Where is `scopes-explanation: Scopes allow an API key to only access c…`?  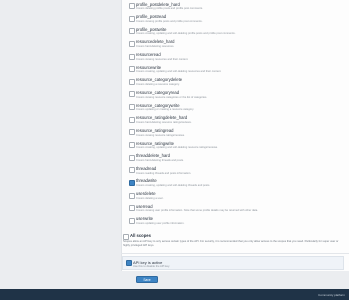
scopes-explanation: Scopes allow an API key to only access c… is located at coordinates (231, 244).